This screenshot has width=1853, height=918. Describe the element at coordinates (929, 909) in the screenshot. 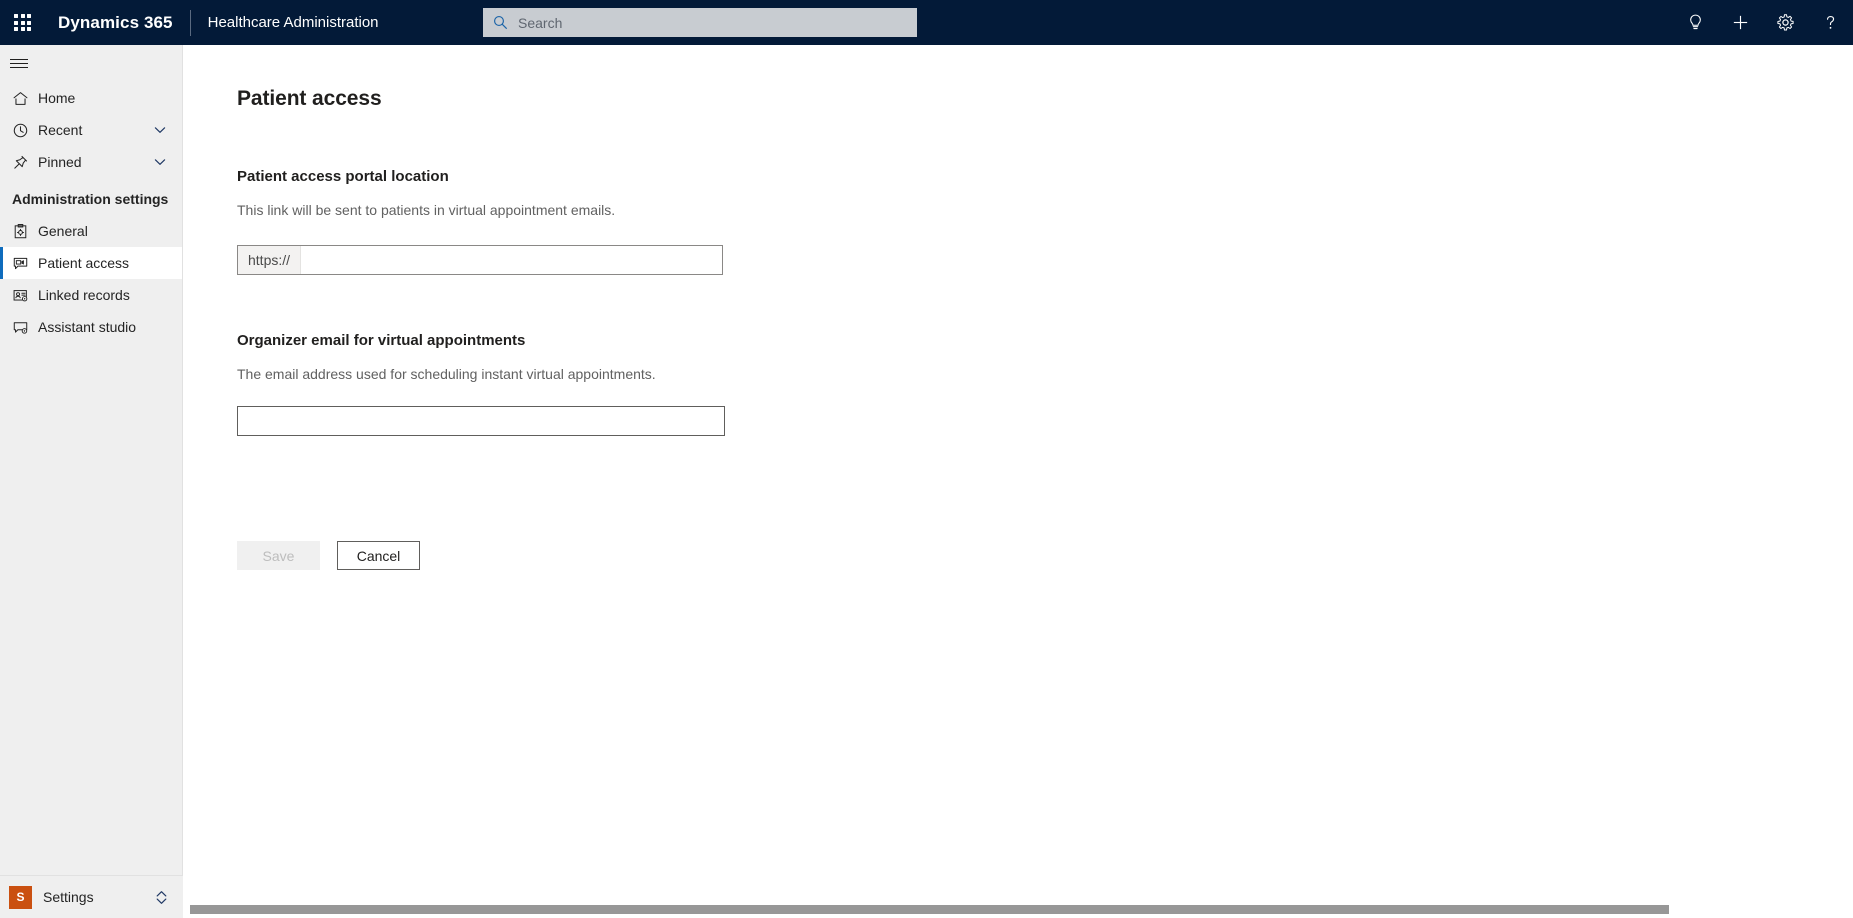

I see `horizontal-scrollbar-thumb` at that location.